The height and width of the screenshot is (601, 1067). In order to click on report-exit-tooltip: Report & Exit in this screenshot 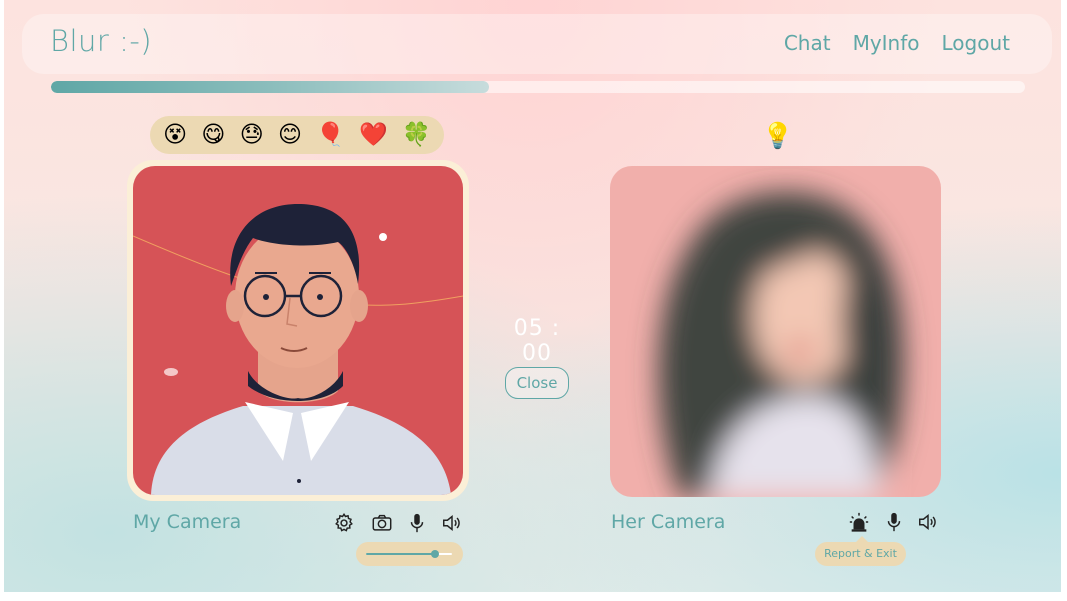, I will do `click(860, 551)`.